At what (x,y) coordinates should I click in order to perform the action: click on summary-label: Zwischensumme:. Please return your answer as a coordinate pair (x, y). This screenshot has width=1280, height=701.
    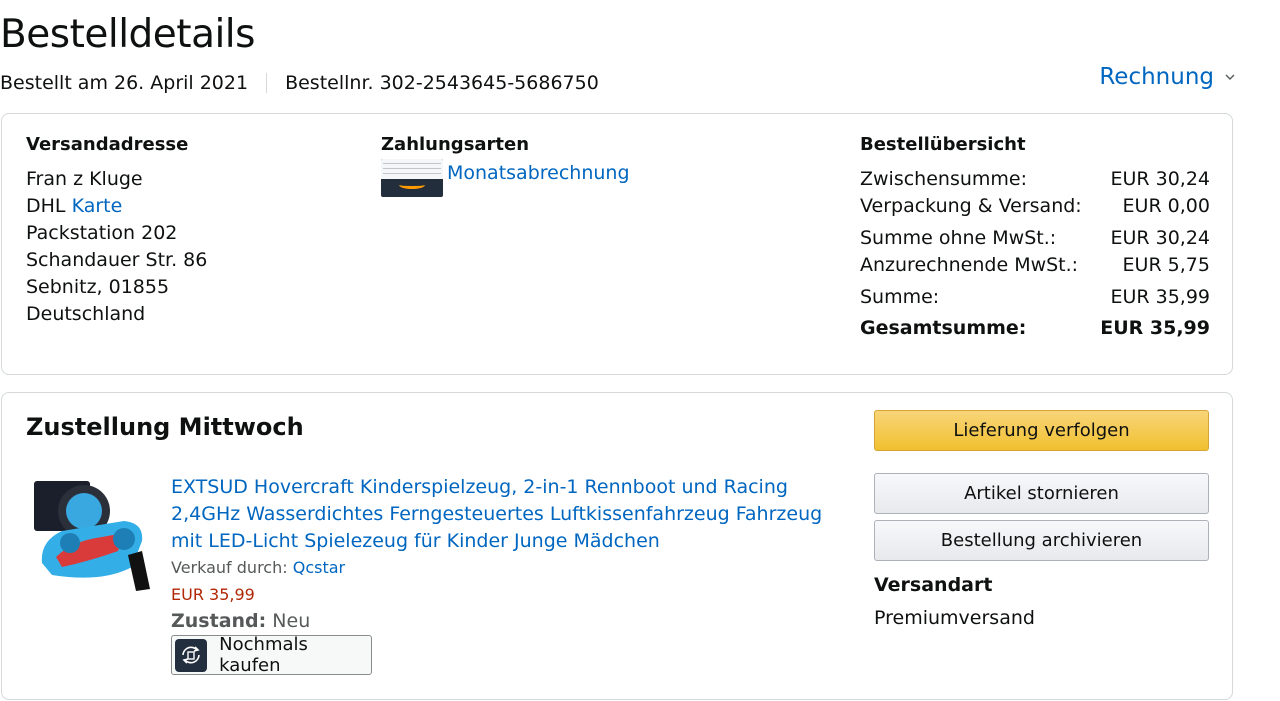
    Looking at the image, I should click on (944, 179).